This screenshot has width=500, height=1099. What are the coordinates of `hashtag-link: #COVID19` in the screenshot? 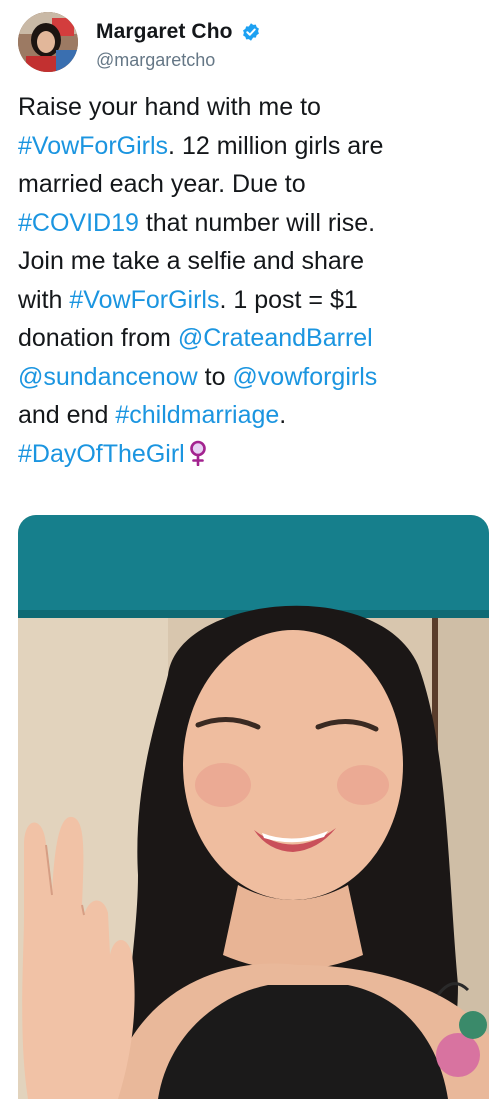 It's located at (78, 223).